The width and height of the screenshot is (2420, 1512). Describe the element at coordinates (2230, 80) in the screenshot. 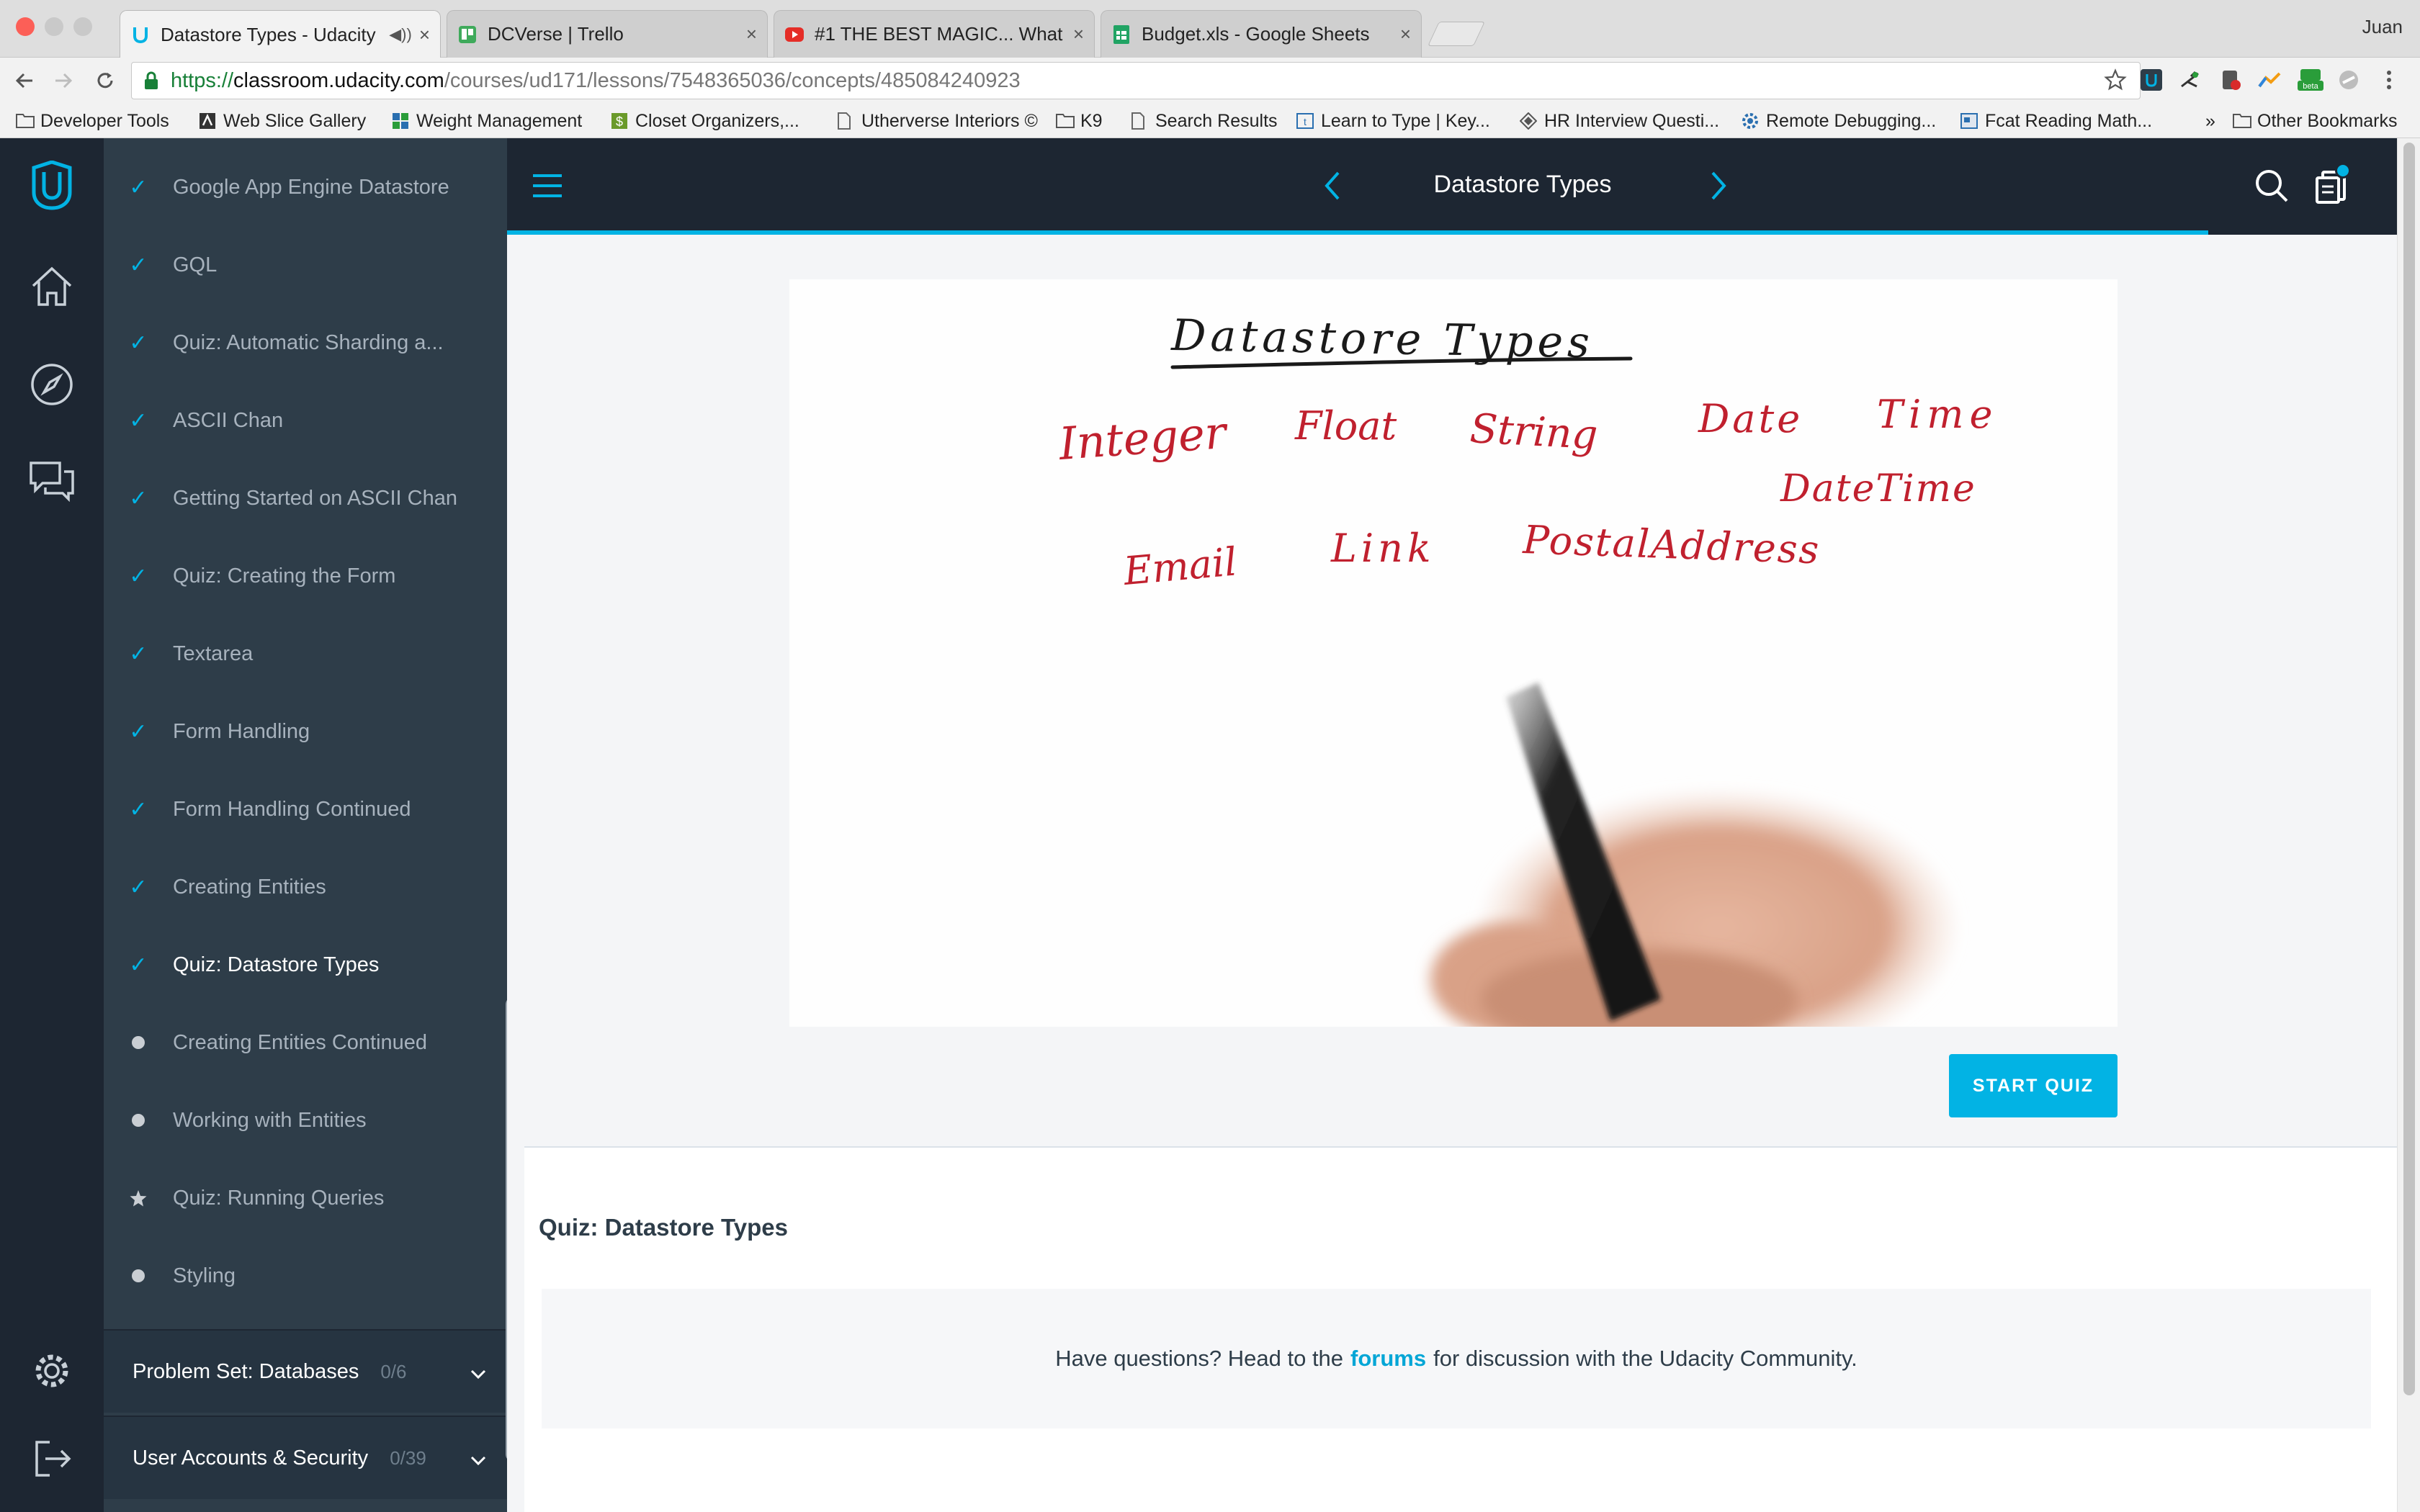

I see `evernote-extension-icon` at that location.